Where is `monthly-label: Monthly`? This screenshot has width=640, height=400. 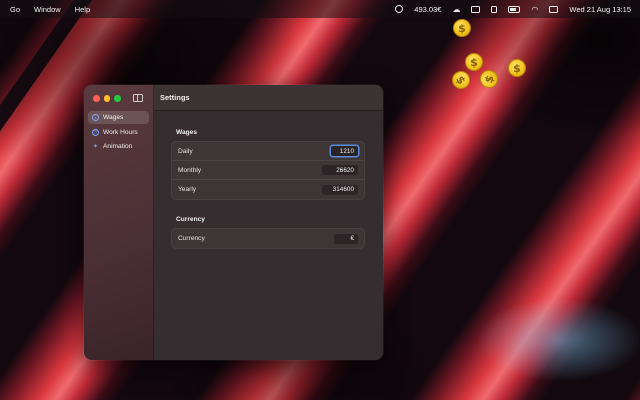 monthly-label: Monthly is located at coordinates (190, 170).